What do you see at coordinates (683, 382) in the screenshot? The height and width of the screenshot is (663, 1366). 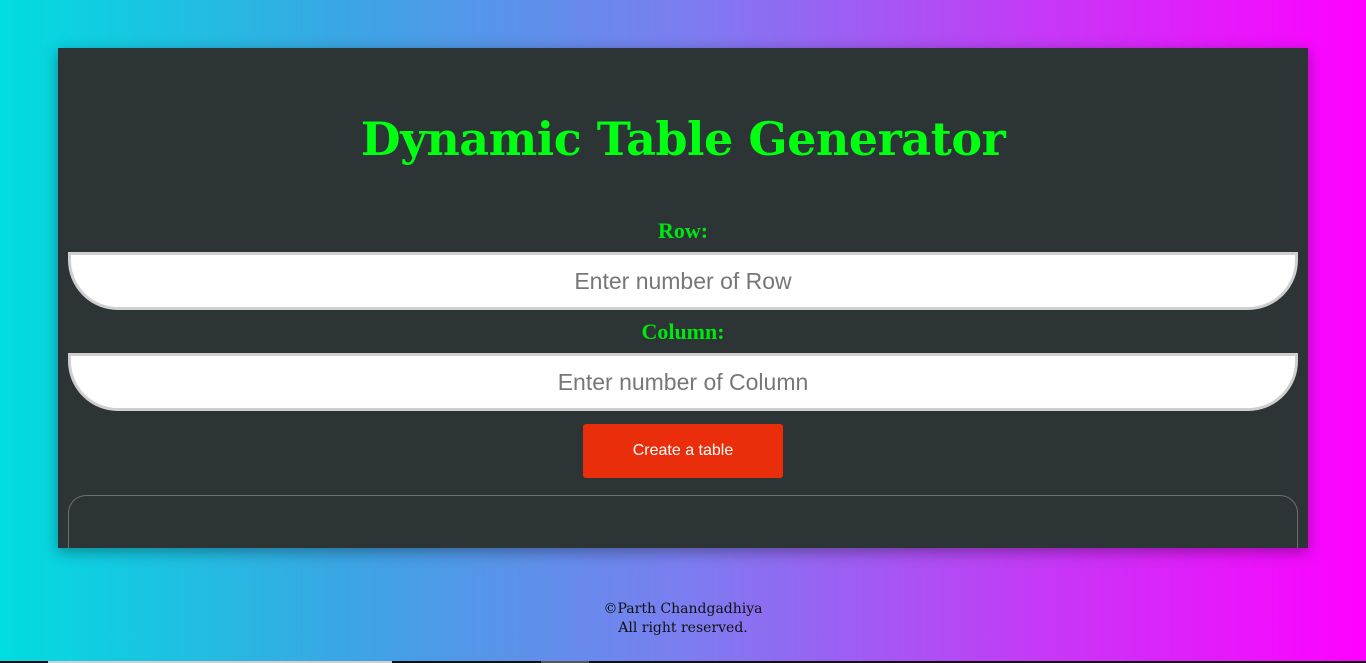 I see `column-input` at bounding box center [683, 382].